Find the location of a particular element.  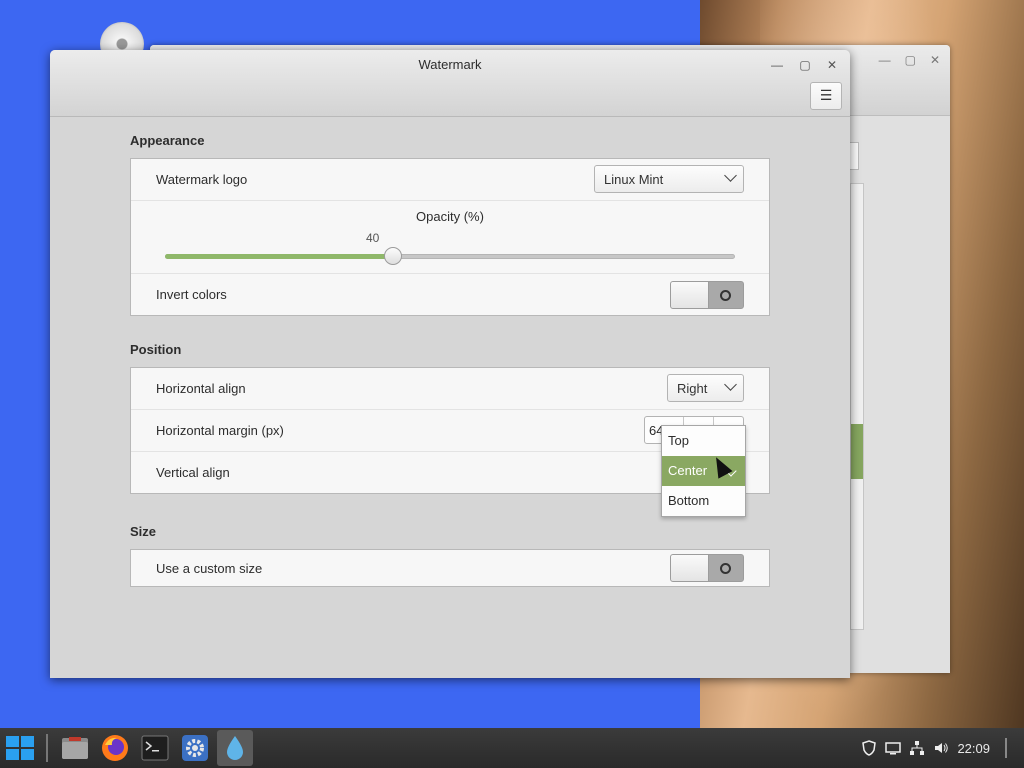

show-desktop-icon is located at coordinates (1006, 748).